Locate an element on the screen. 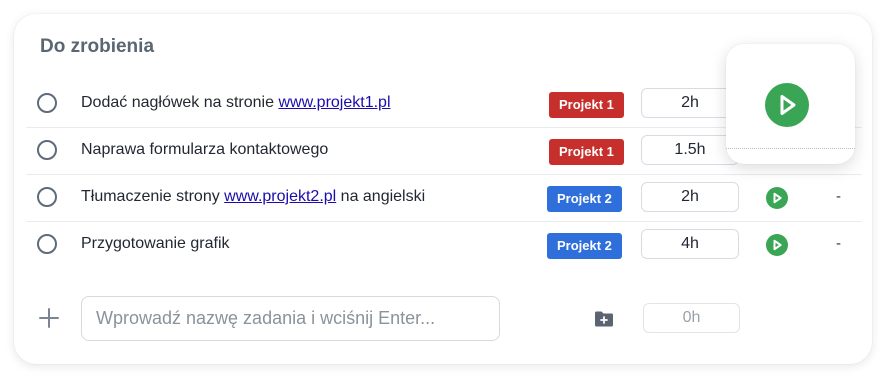 Image resolution: width=888 pixels, height=382 pixels. timer-popup is located at coordinates (790, 104).